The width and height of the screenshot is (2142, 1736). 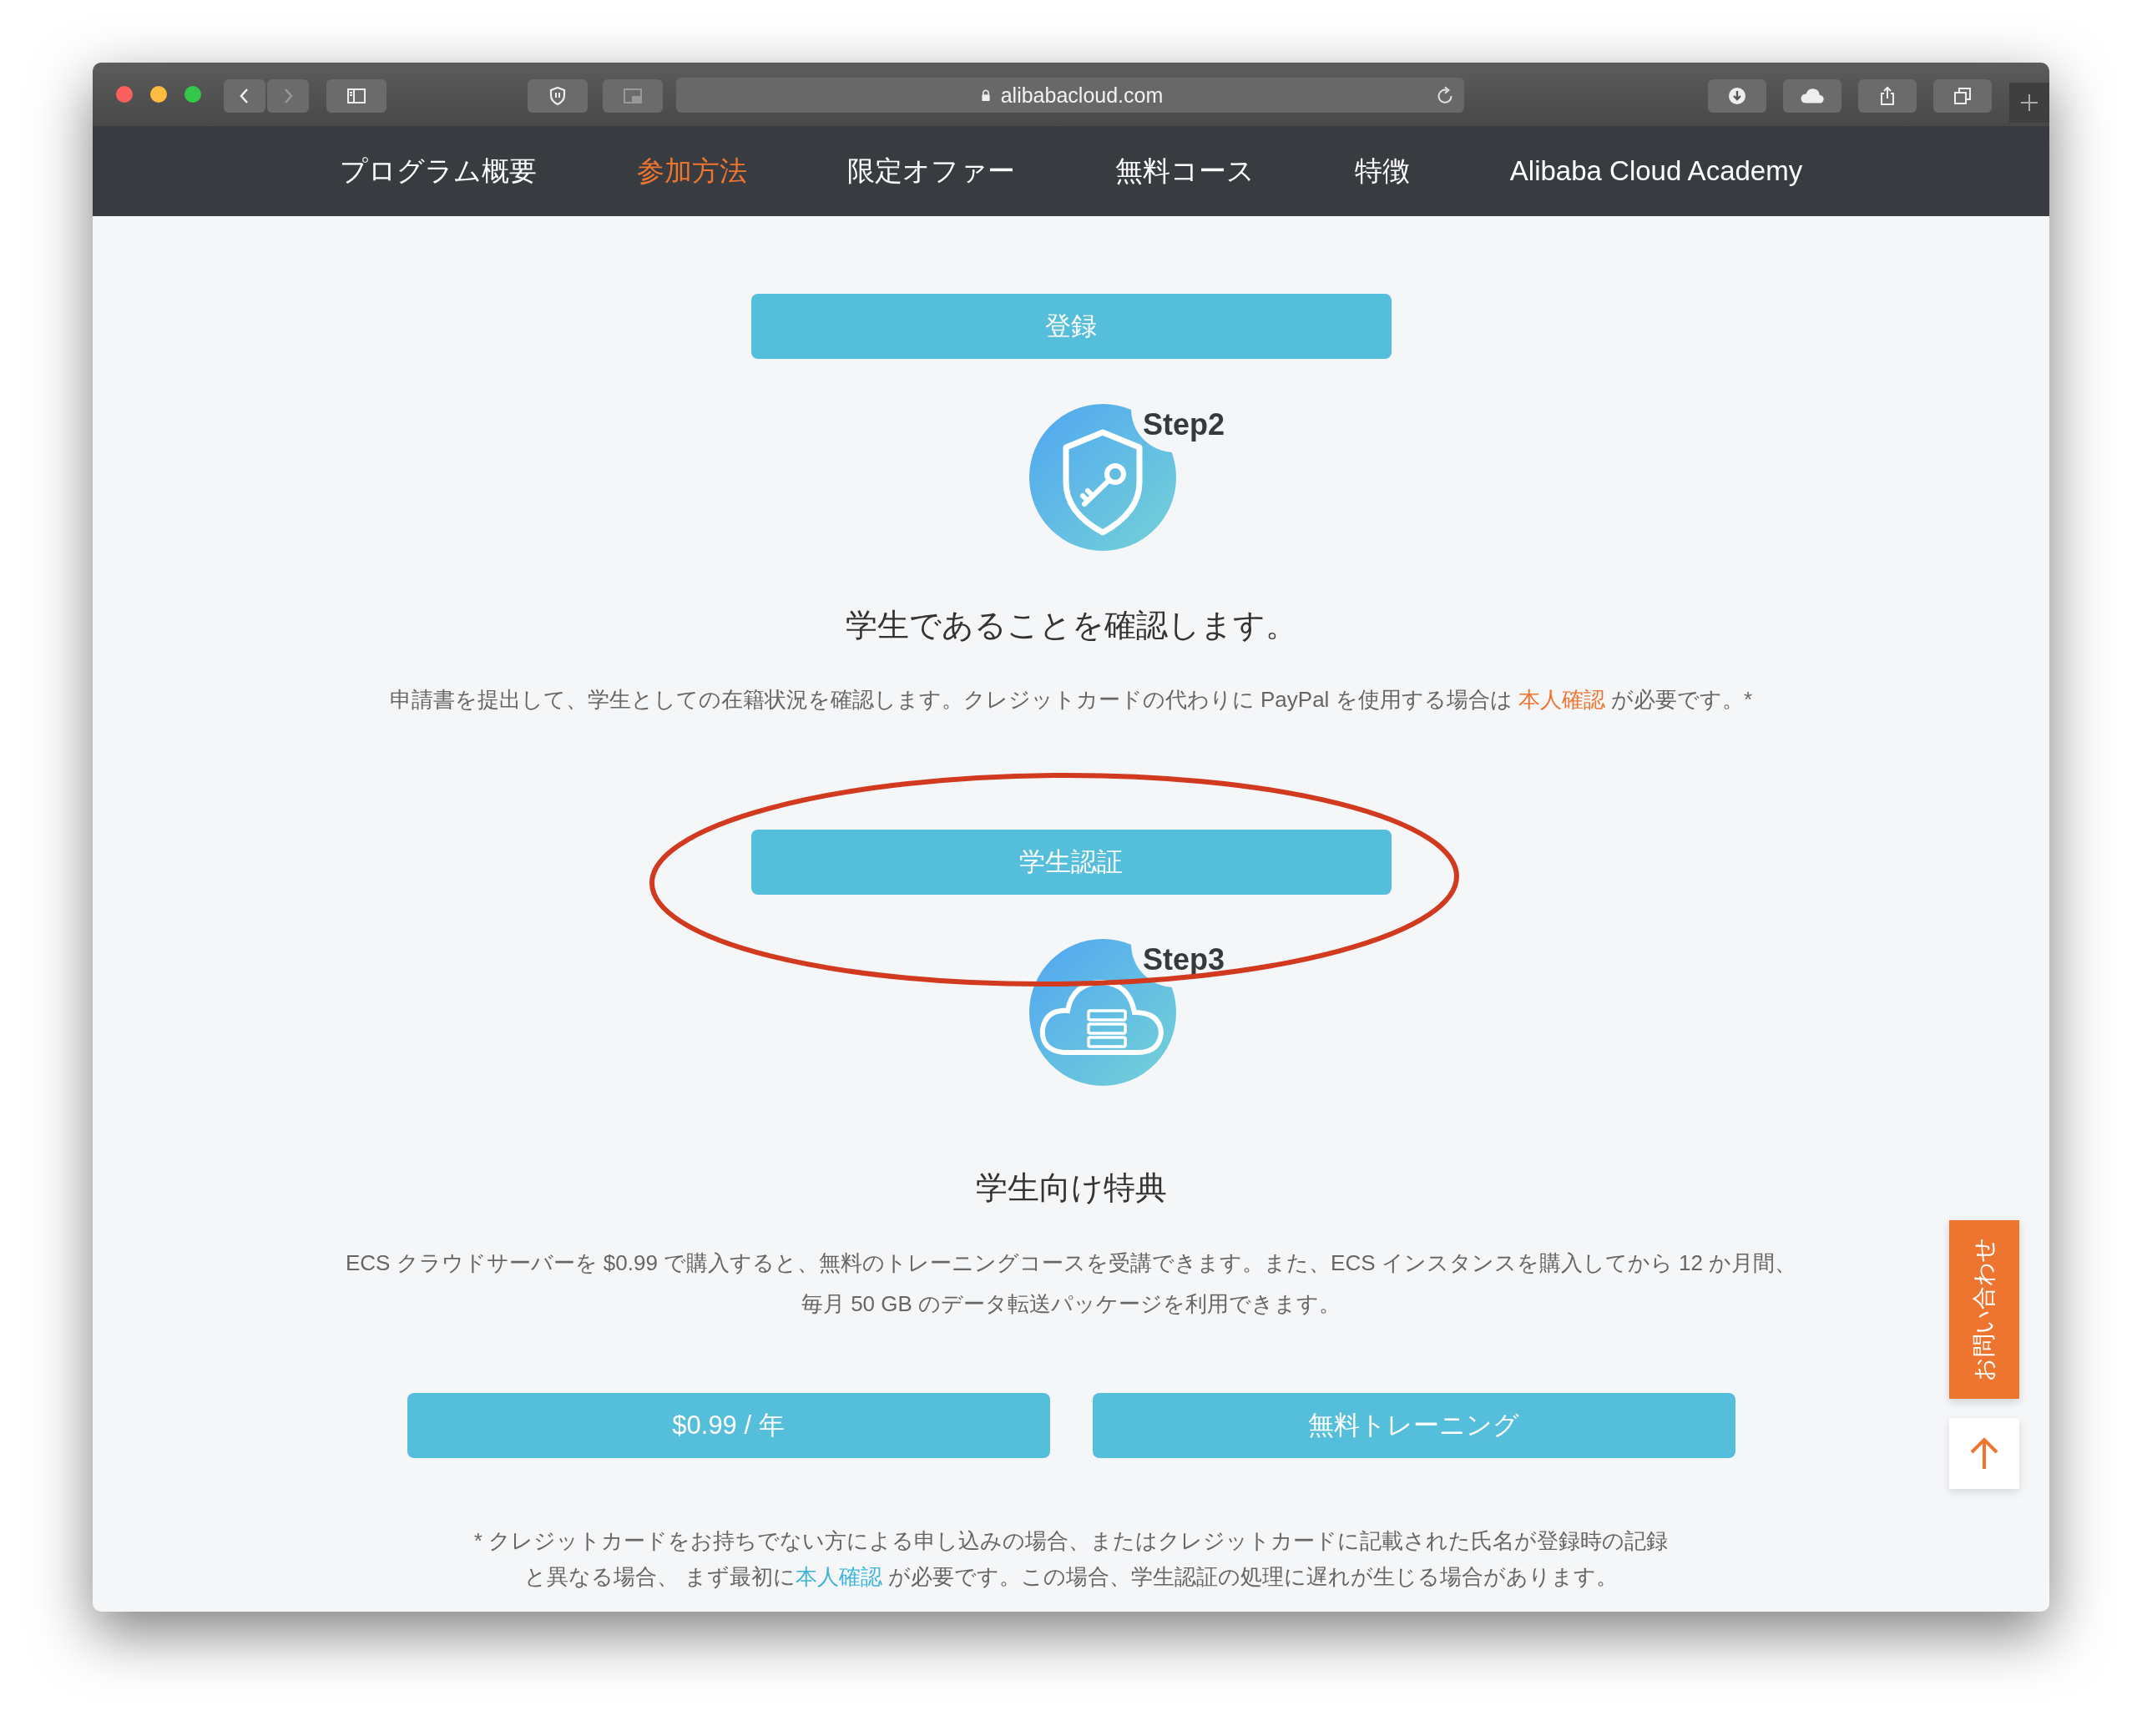 I want to click on section-heading: 学生向け特典, so click(x=1071, y=1188).